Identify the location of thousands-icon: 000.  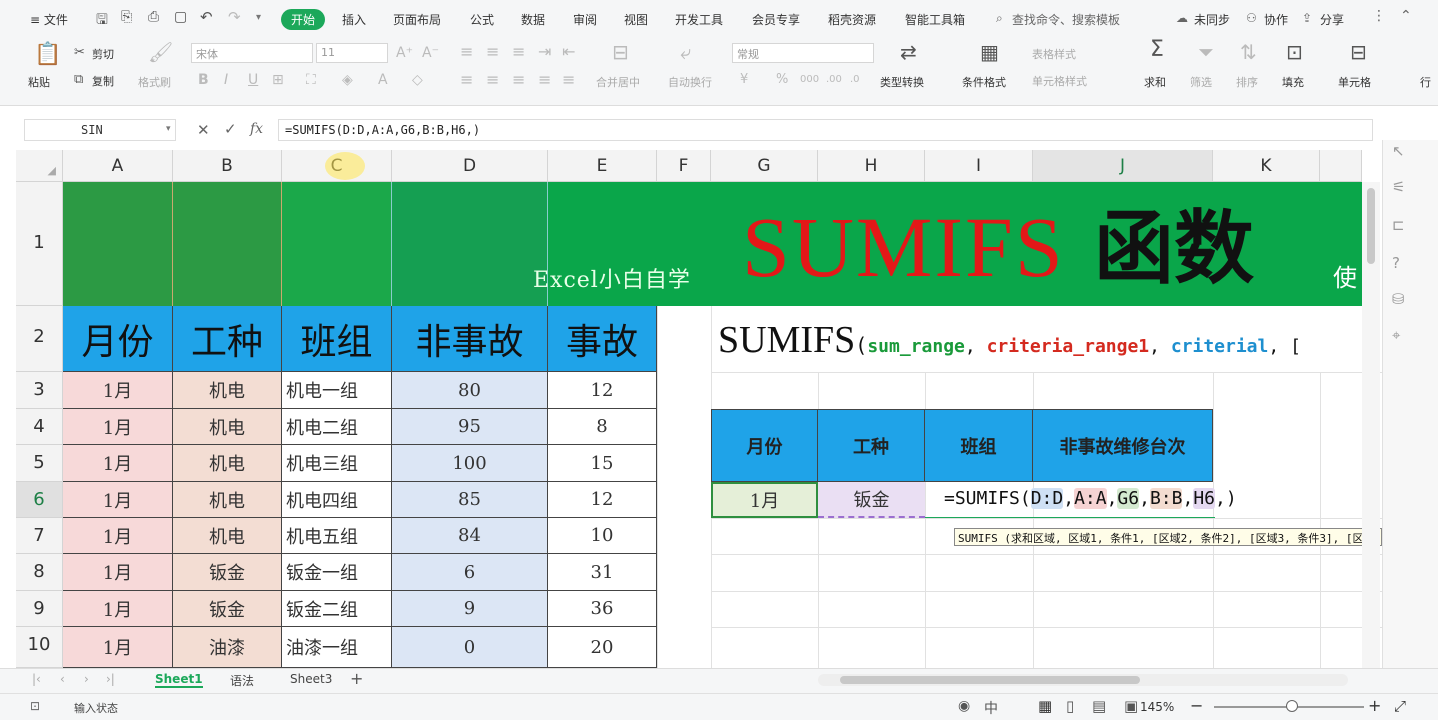
(809, 80).